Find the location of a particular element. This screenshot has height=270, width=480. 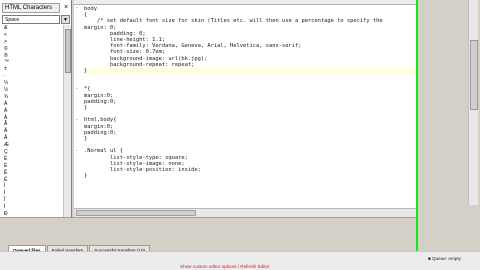

character-item: > is located at coordinates (31, 42).